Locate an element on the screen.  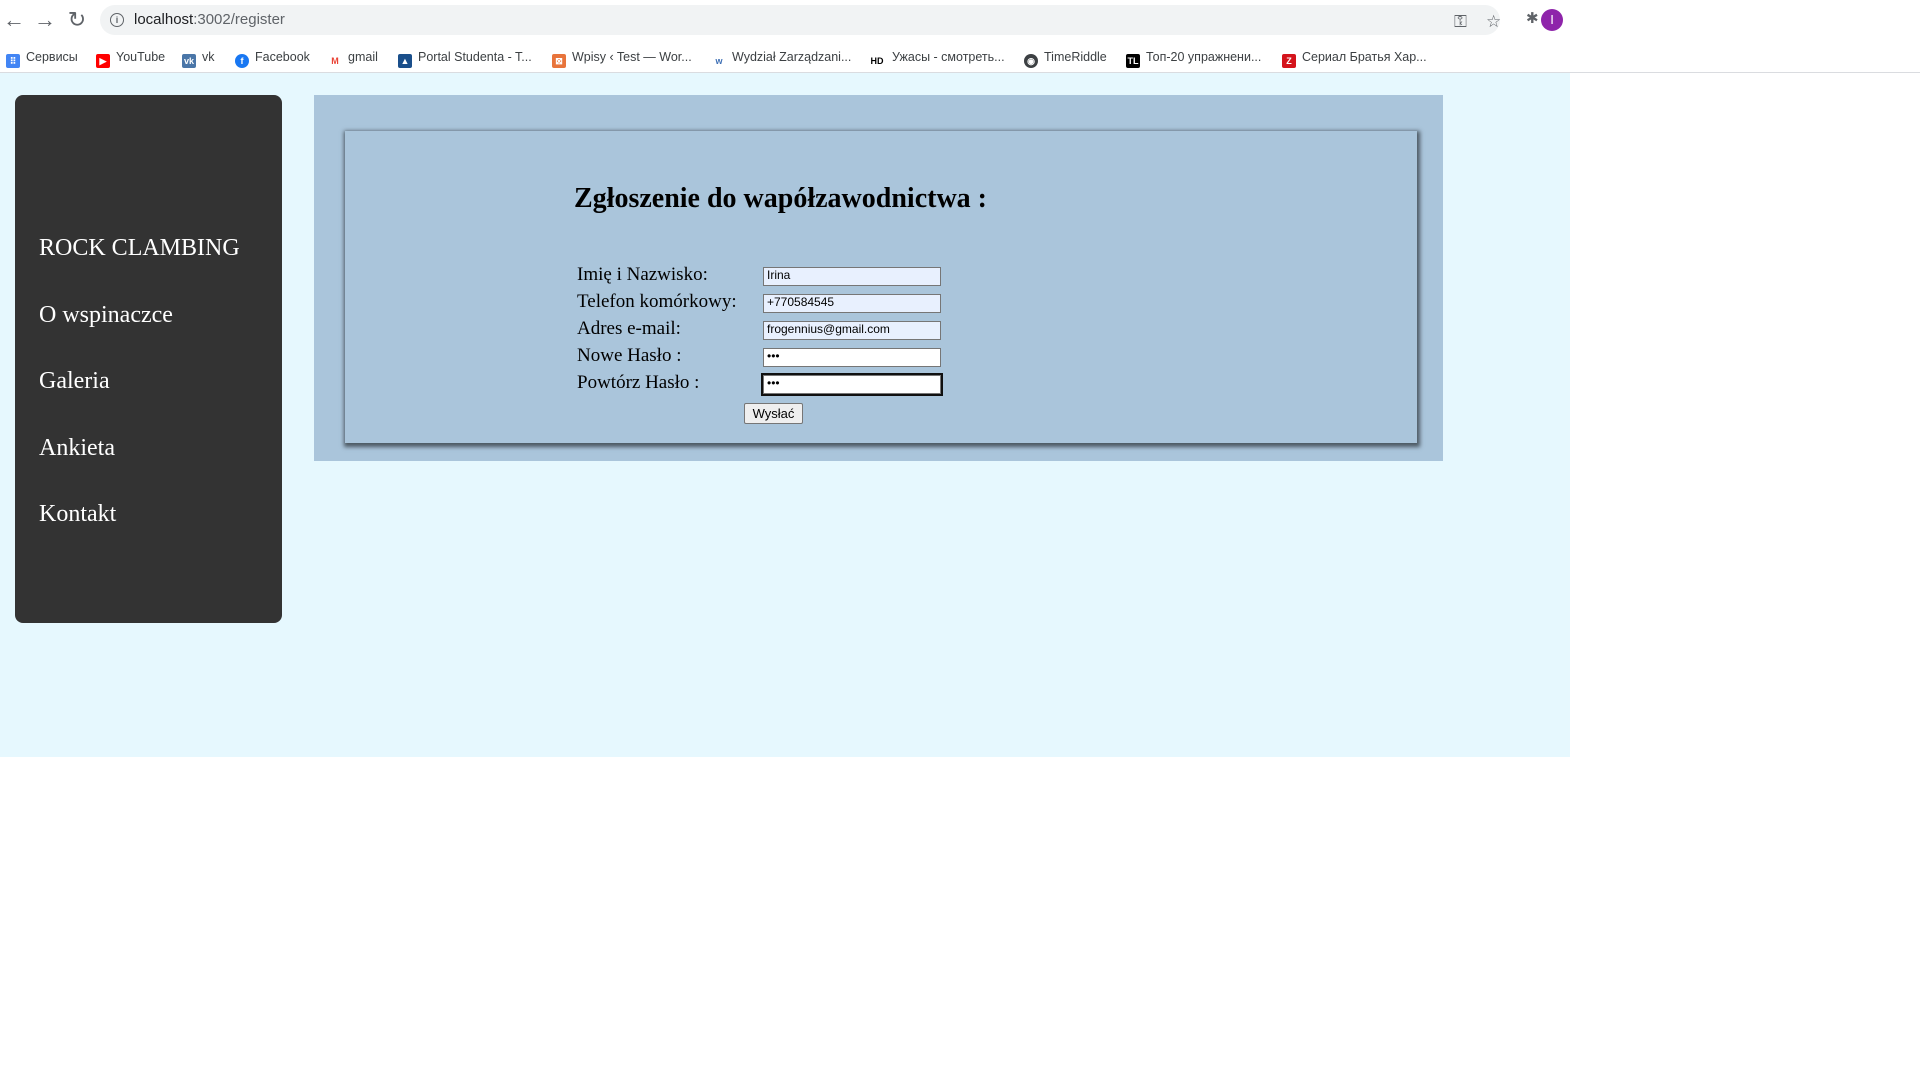
new-password-input: ••• is located at coordinates (852, 357).